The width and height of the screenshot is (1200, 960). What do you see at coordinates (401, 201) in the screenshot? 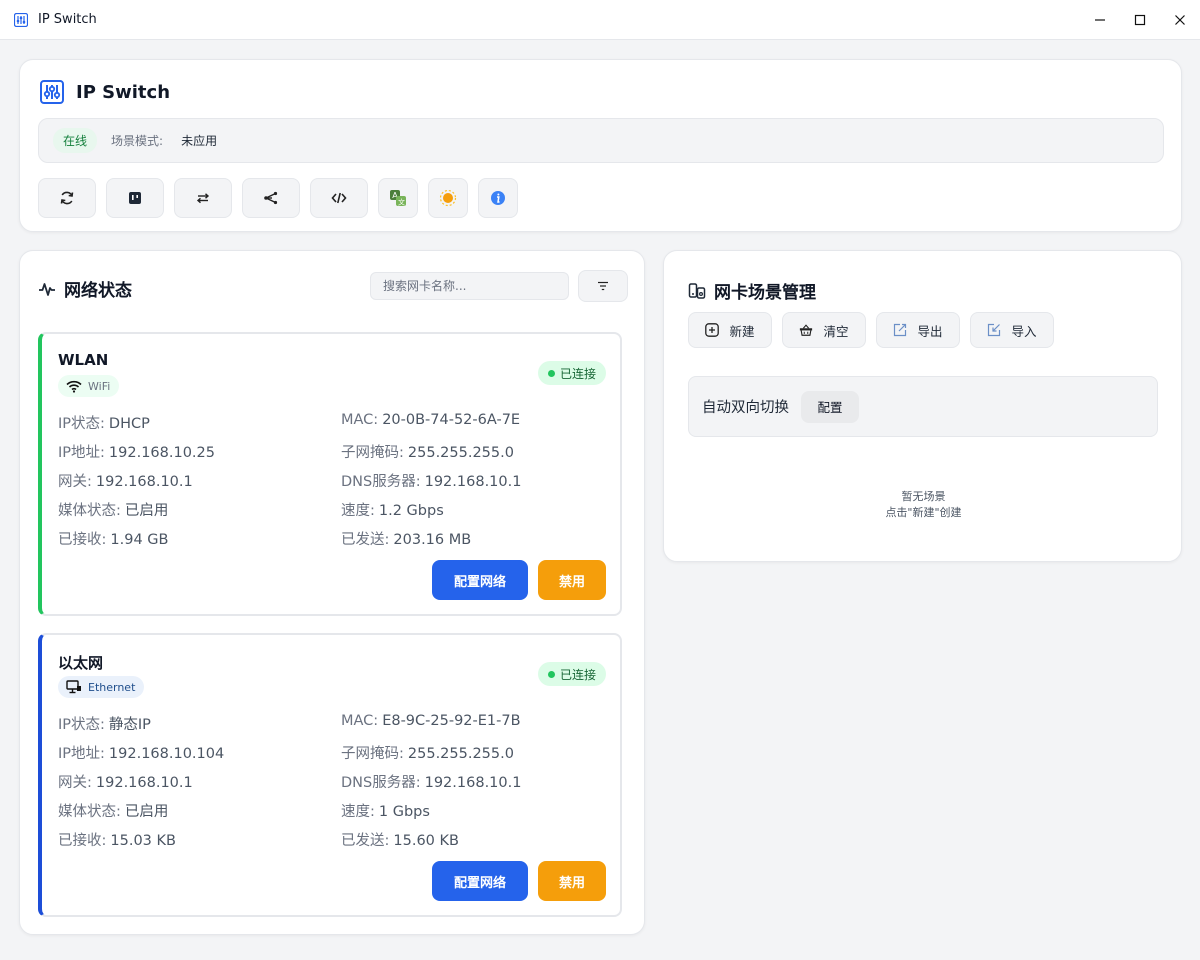
I see `svg-text: 文` at bounding box center [401, 201].